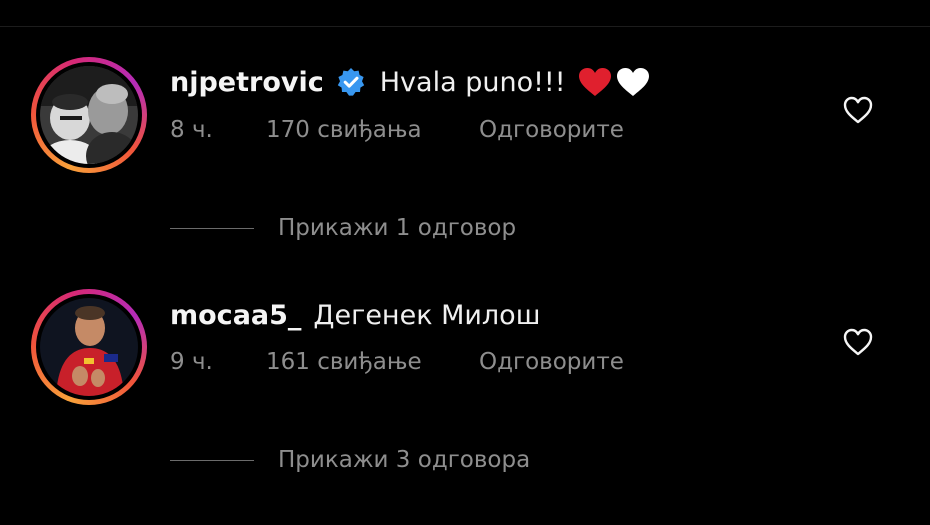 Image resolution: width=930 pixels, height=525 pixels. I want to click on comment-text: Hvala puno!!!, so click(472, 82).